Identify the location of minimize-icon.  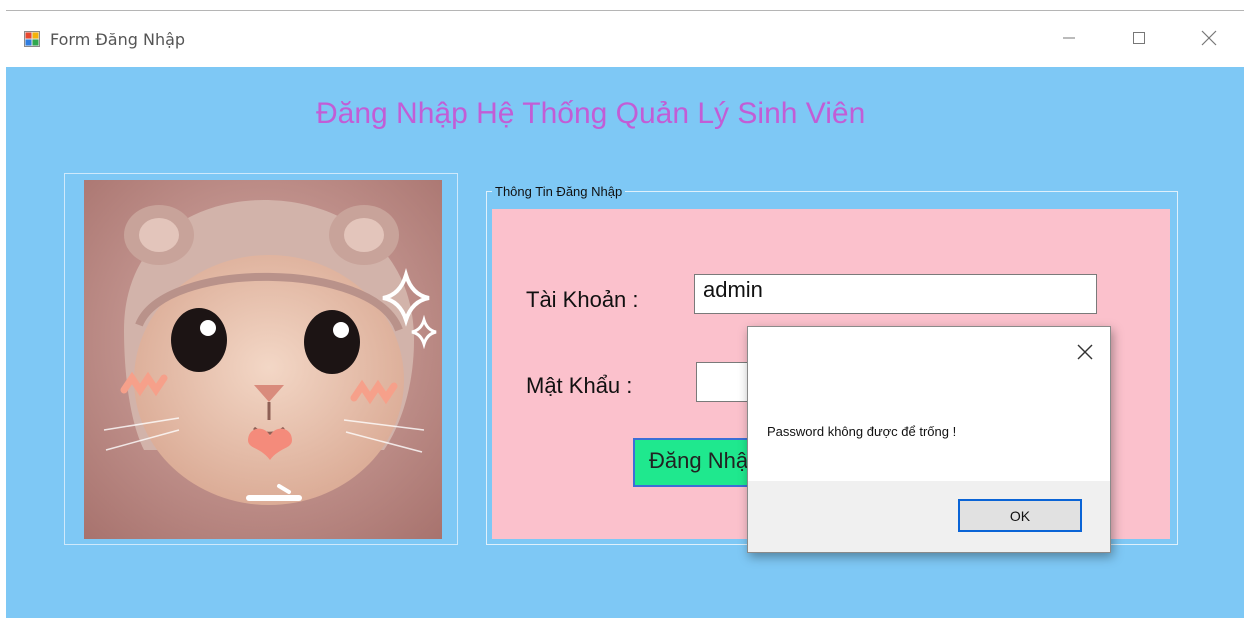
(1069, 38).